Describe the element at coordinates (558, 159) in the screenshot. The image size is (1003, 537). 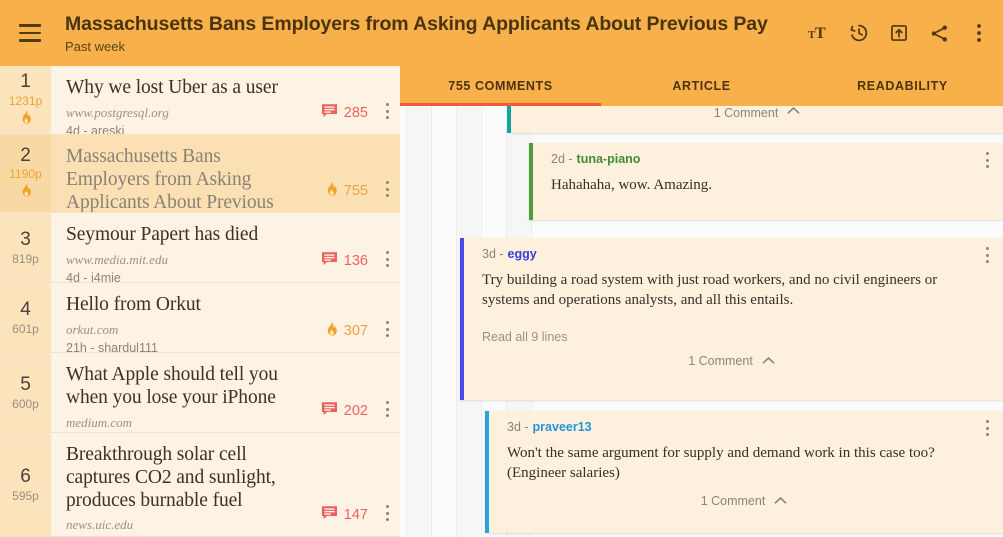
I see `comment-timestamp: 2d` at that location.